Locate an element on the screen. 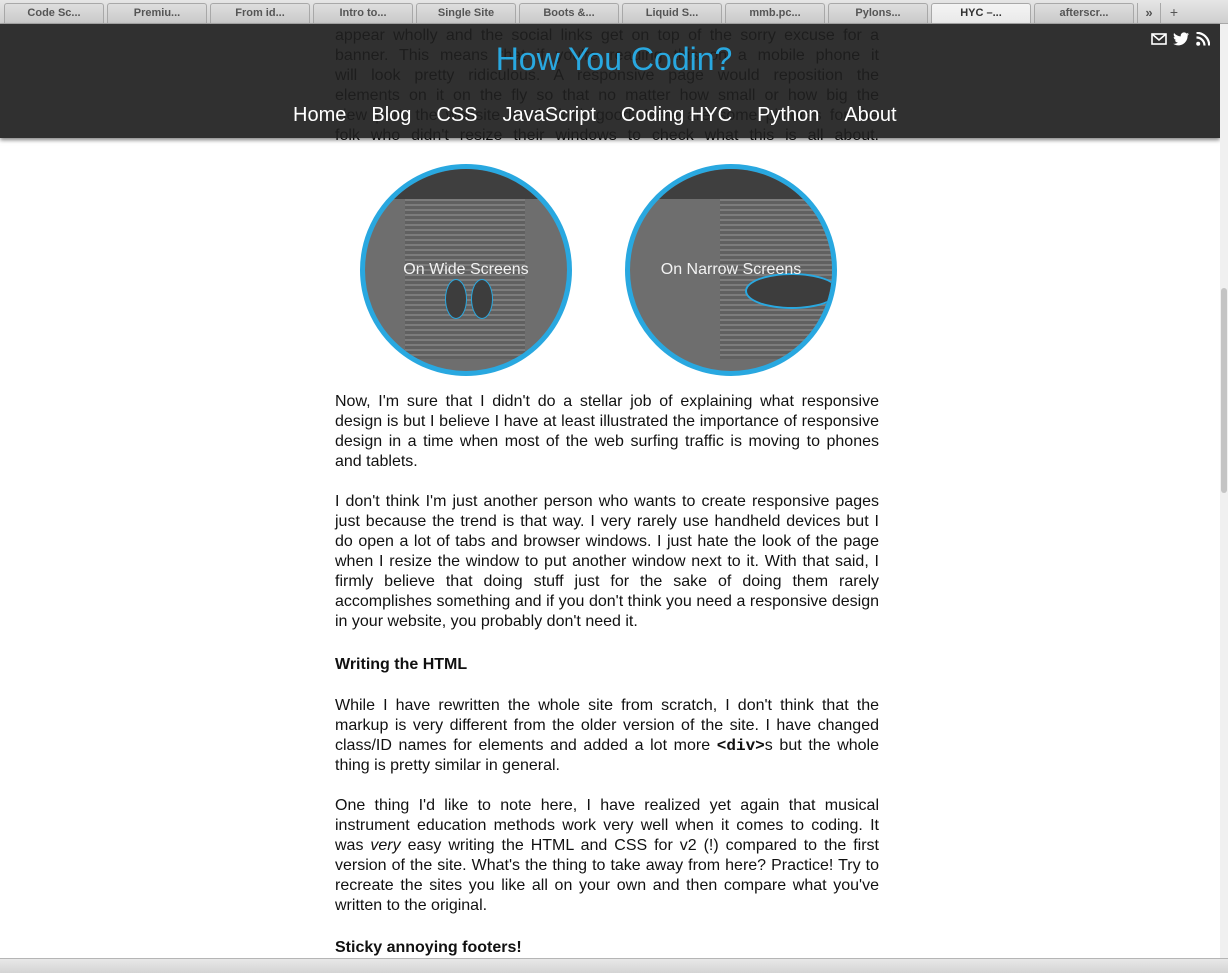 The width and height of the screenshot is (1228, 973). nav-item-about: About is located at coordinates (870, 115).